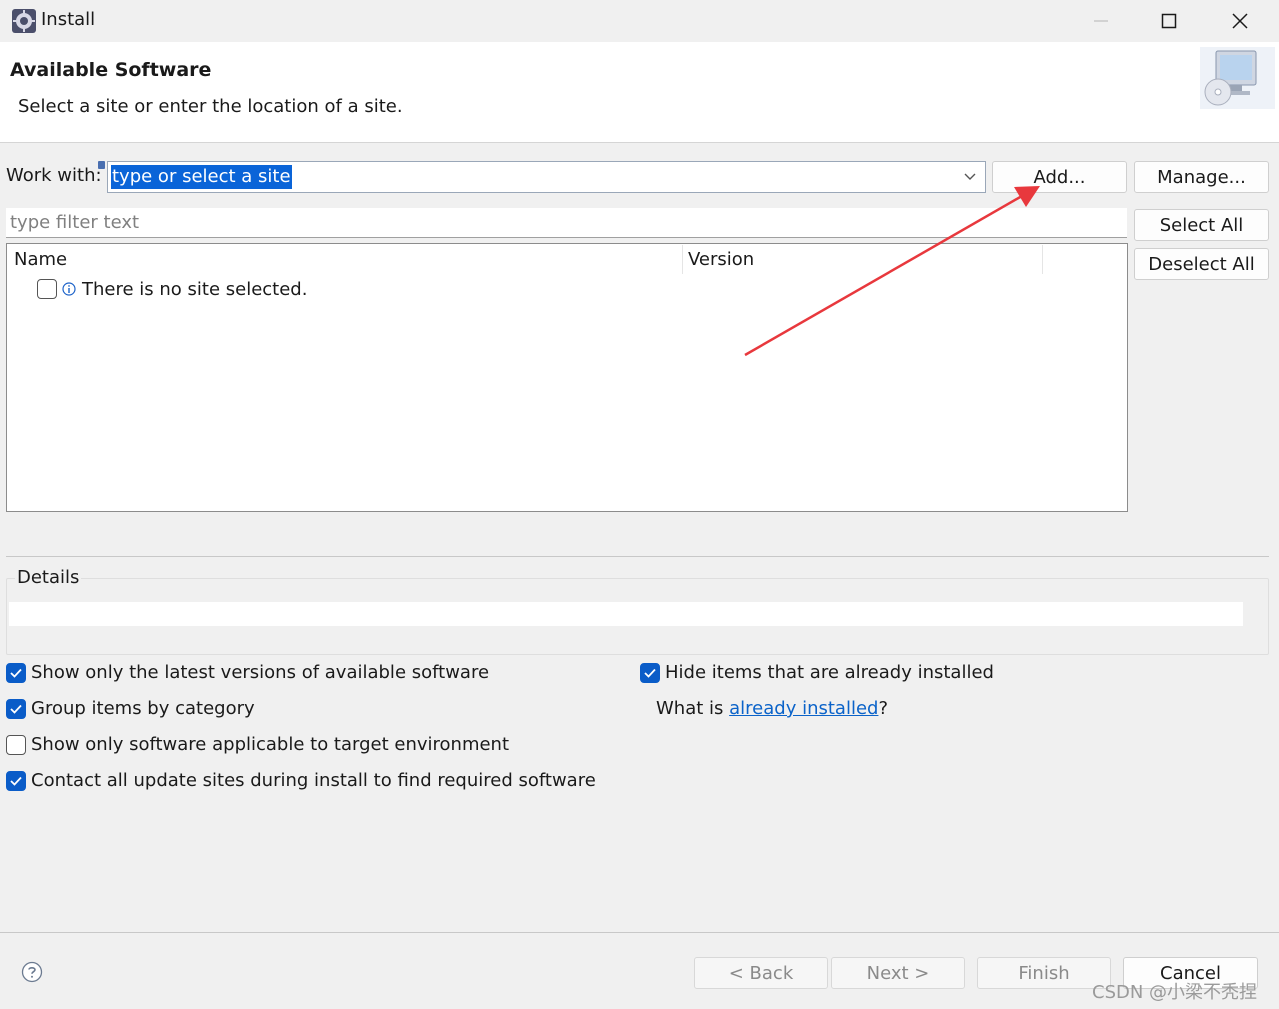 The image size is (1279, 1009). I want to click on checkbox-unchecked-icon, so click(16, 744).